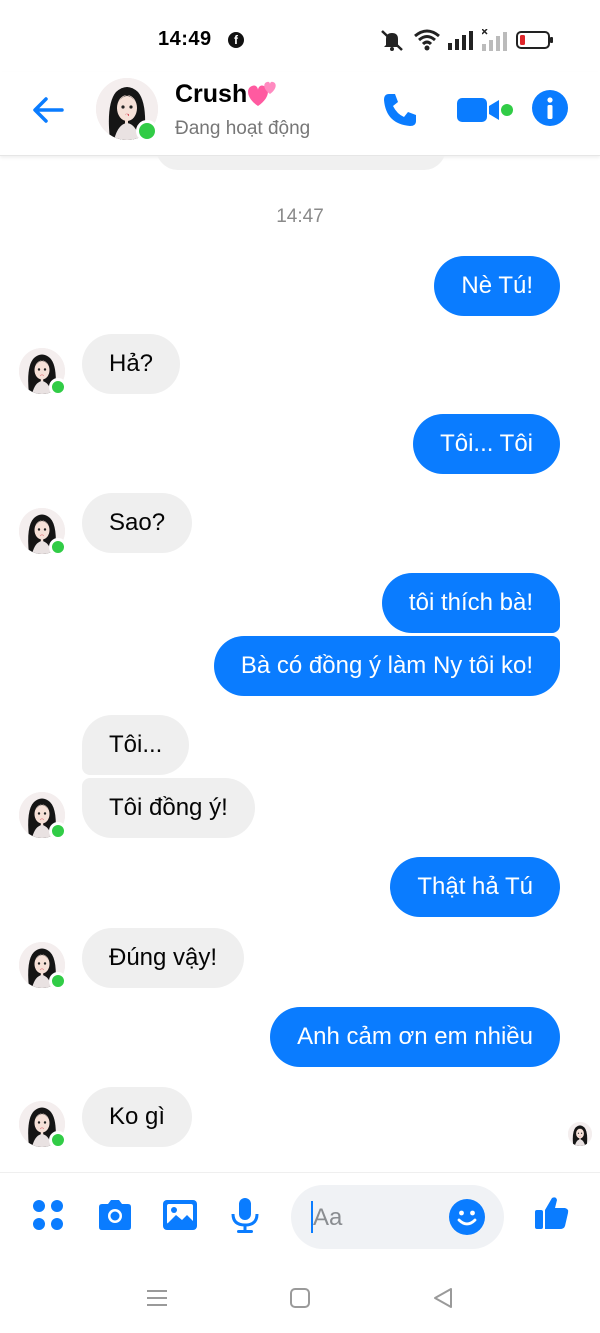  Describe the element at coordinates (443, 1298) in the screenshot. I see `back-icon` at that location.